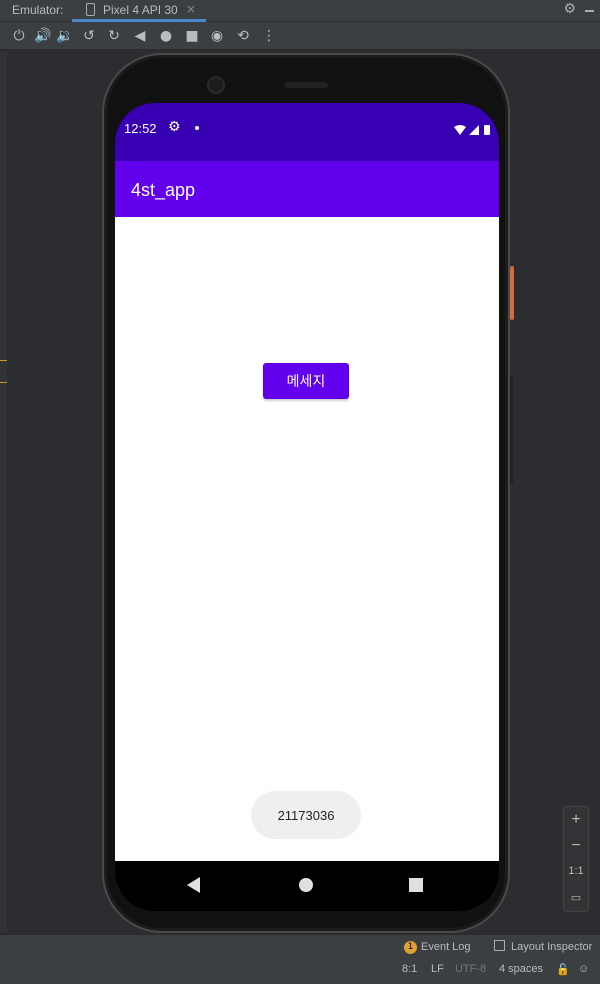 Image resolution: width=600 pixels, height=984 pixels. Describe the element at coordinates (470, 969) in the screenshot. I see `file-encoding: UTF-8` at that location.